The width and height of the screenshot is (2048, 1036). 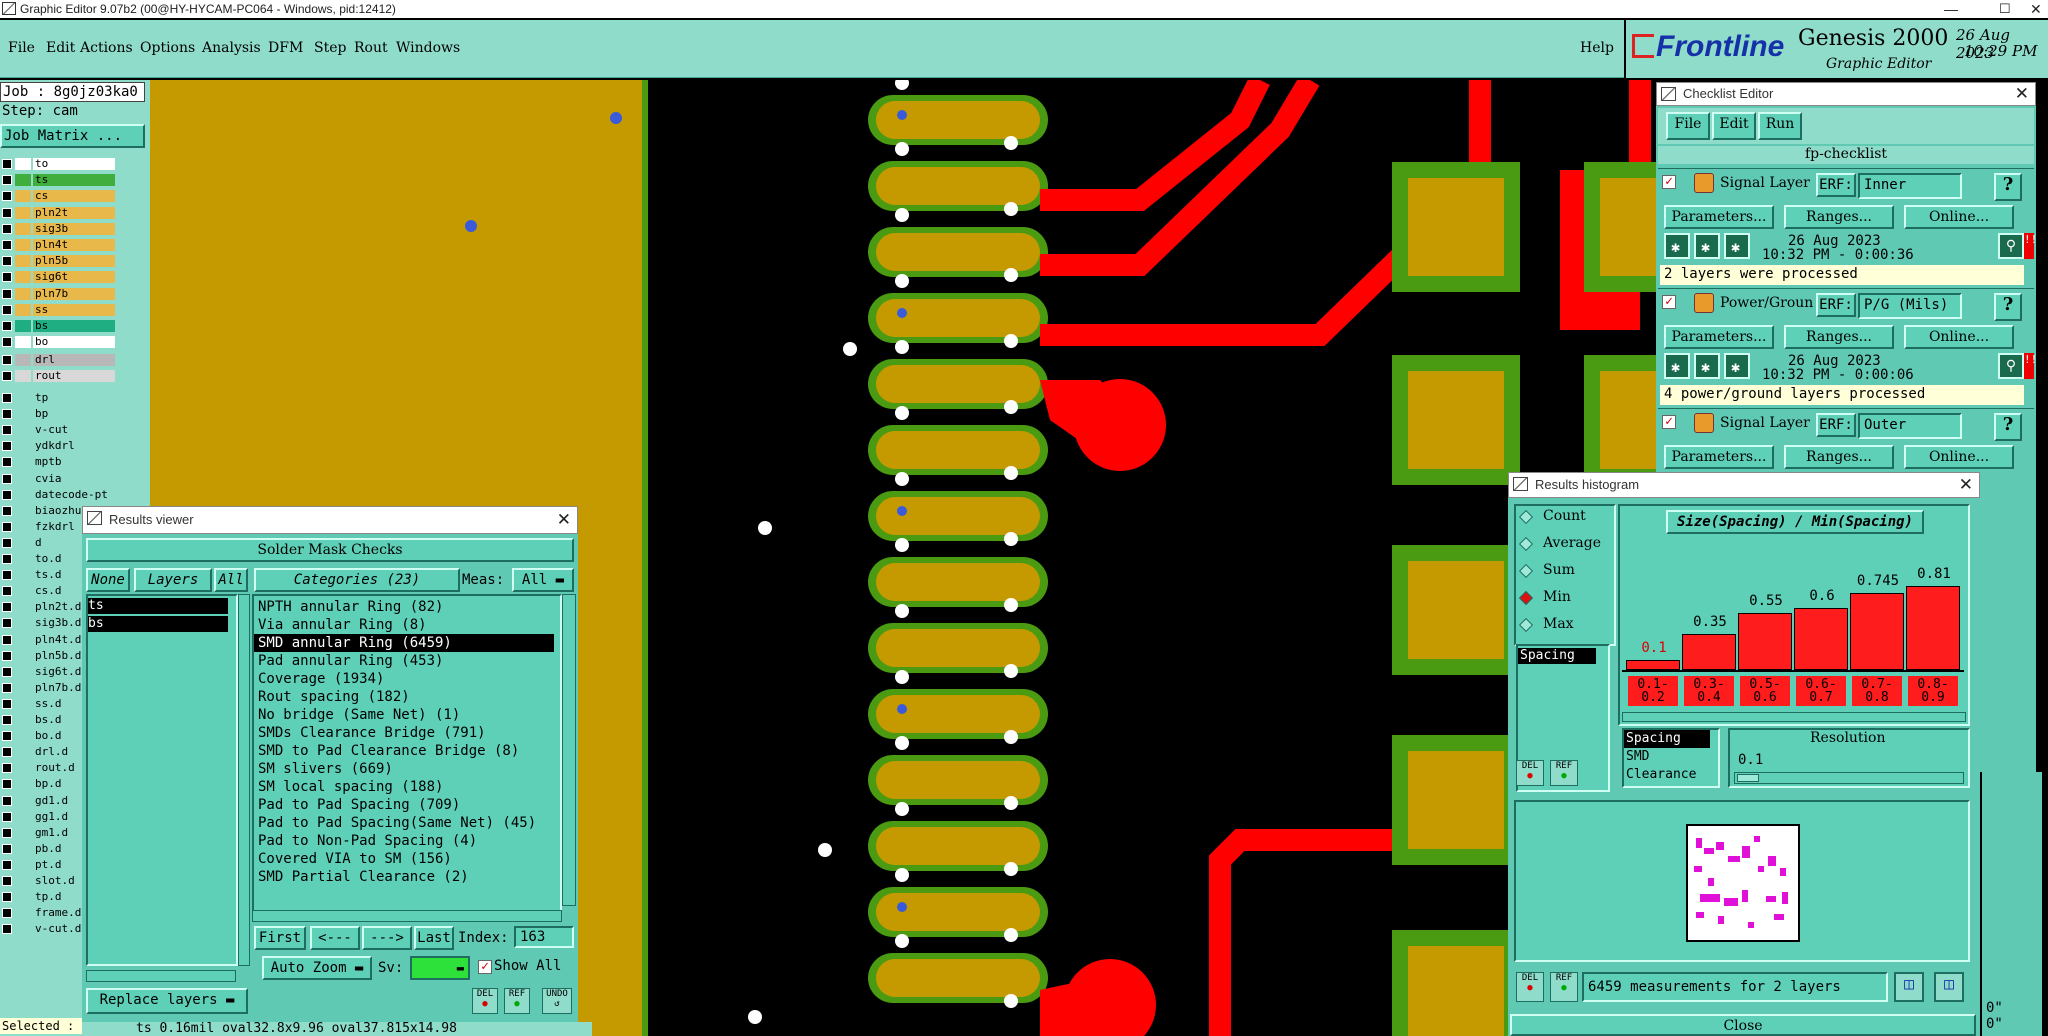 What do you see at coordinates (59, 414) in the screenshot?
I see `layer-row-bp: bp` at bounding box center [59, 414].